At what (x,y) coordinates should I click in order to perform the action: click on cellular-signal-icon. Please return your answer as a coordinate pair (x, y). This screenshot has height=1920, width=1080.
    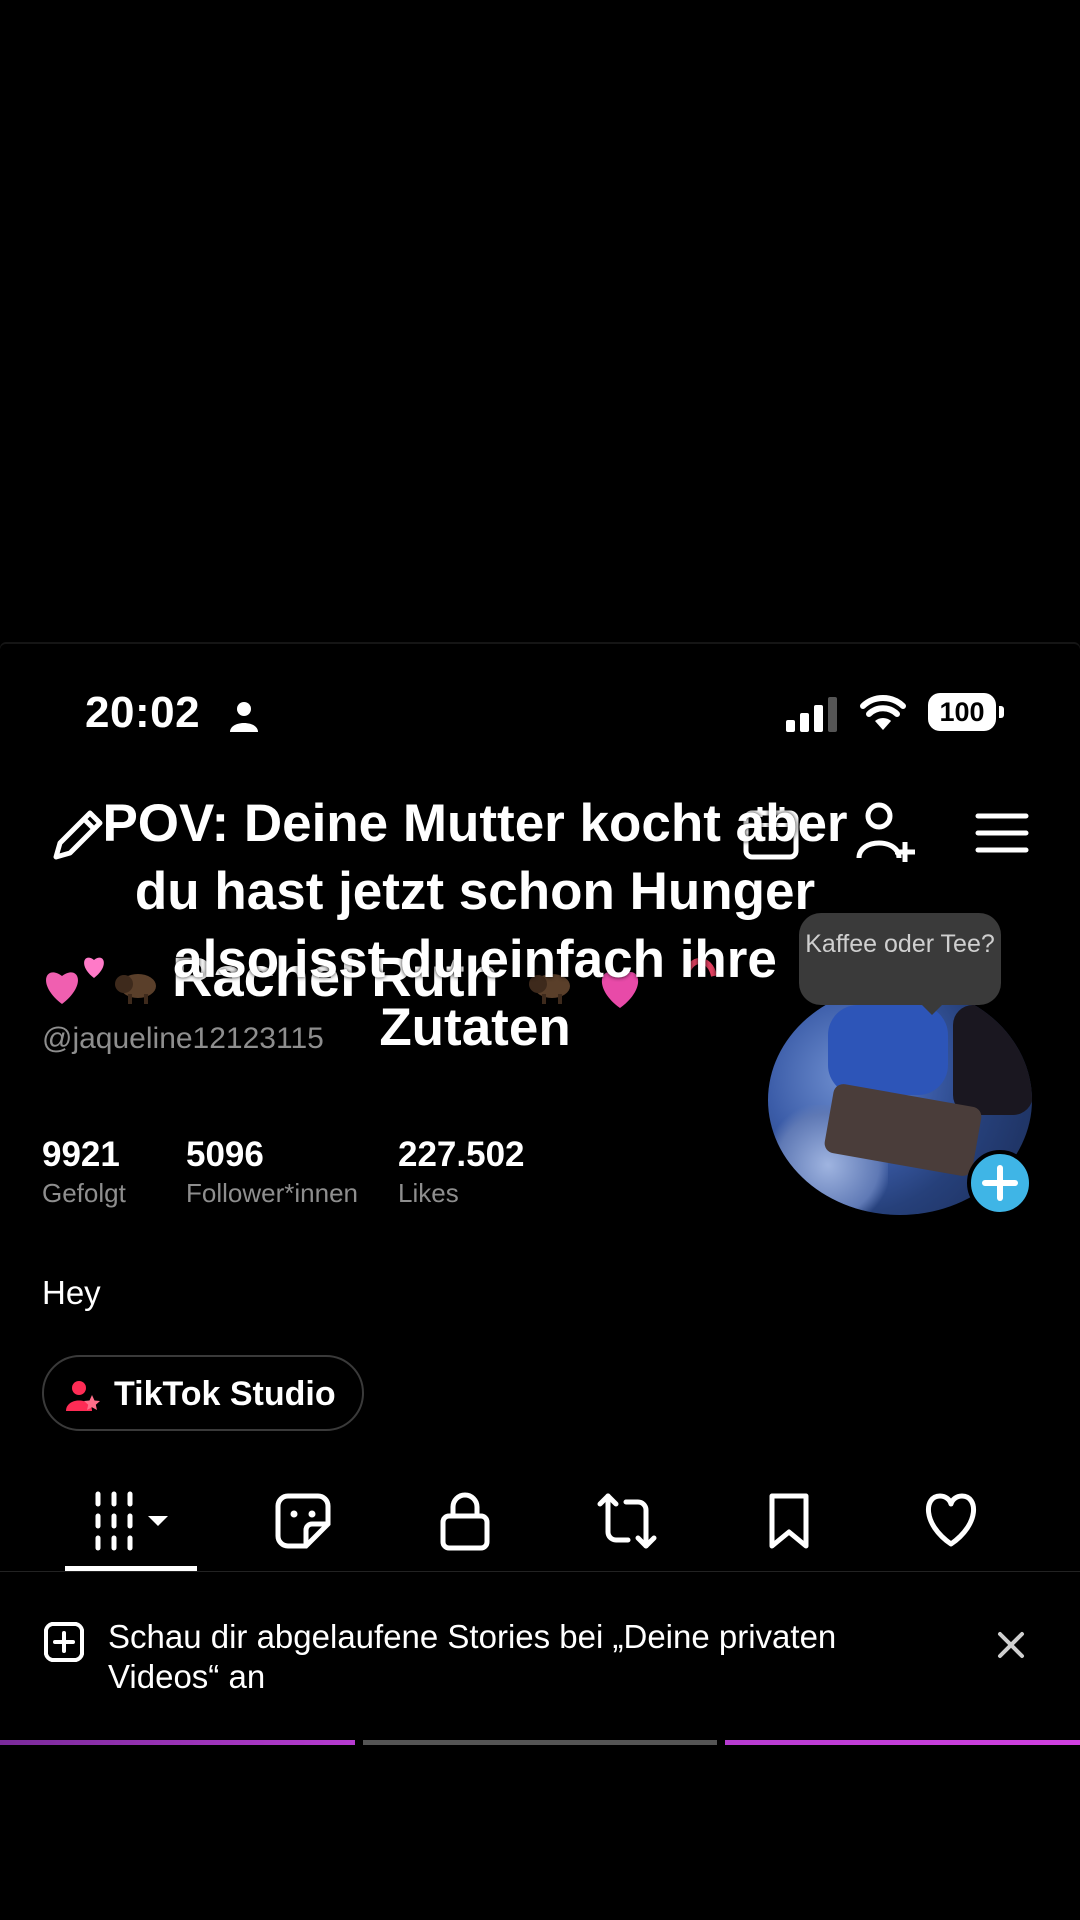
    Looking at the image, I should click on (814, 714).